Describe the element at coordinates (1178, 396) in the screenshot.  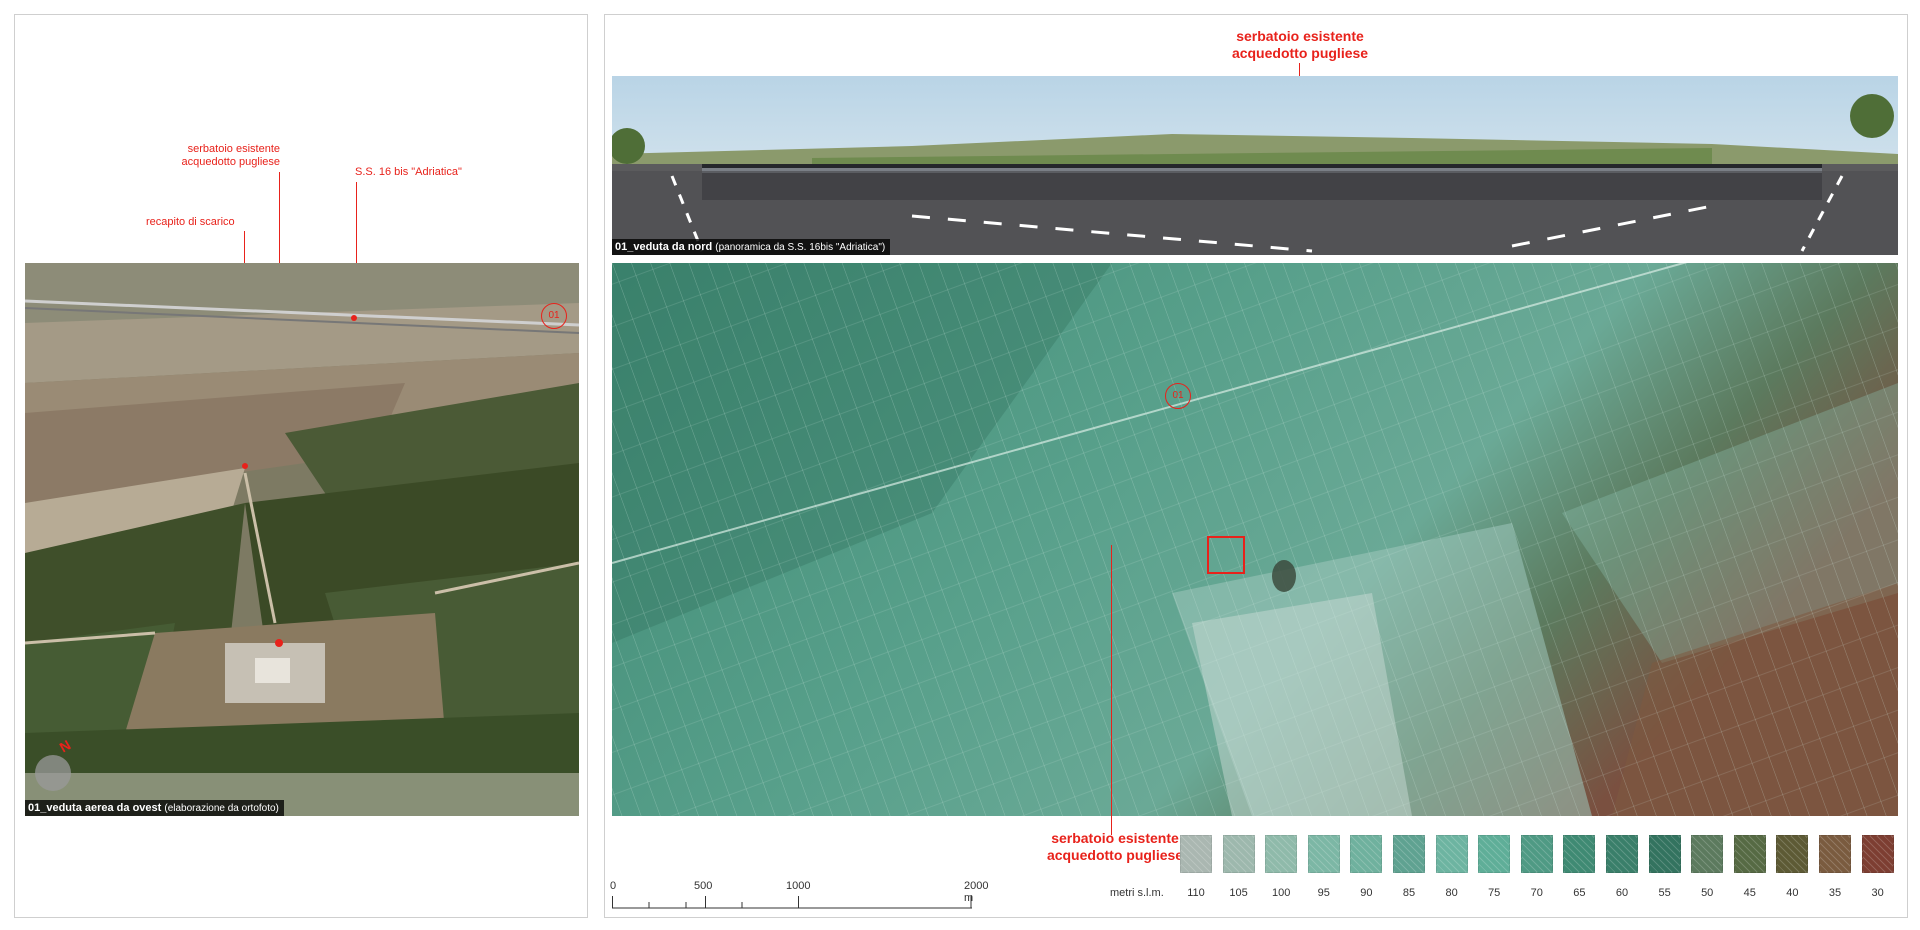
I see `map-viewpoint-marker: 01` at that location.